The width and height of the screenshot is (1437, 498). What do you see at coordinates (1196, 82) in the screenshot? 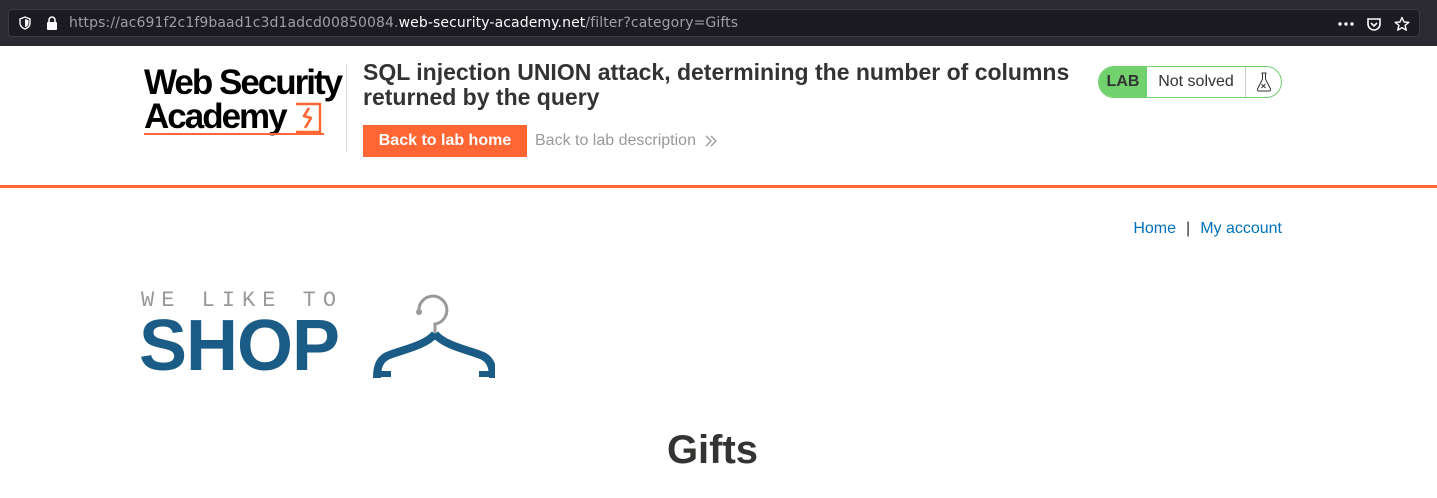
I see `lab-status-text: Not solved` at bounding box center [1196, 82].